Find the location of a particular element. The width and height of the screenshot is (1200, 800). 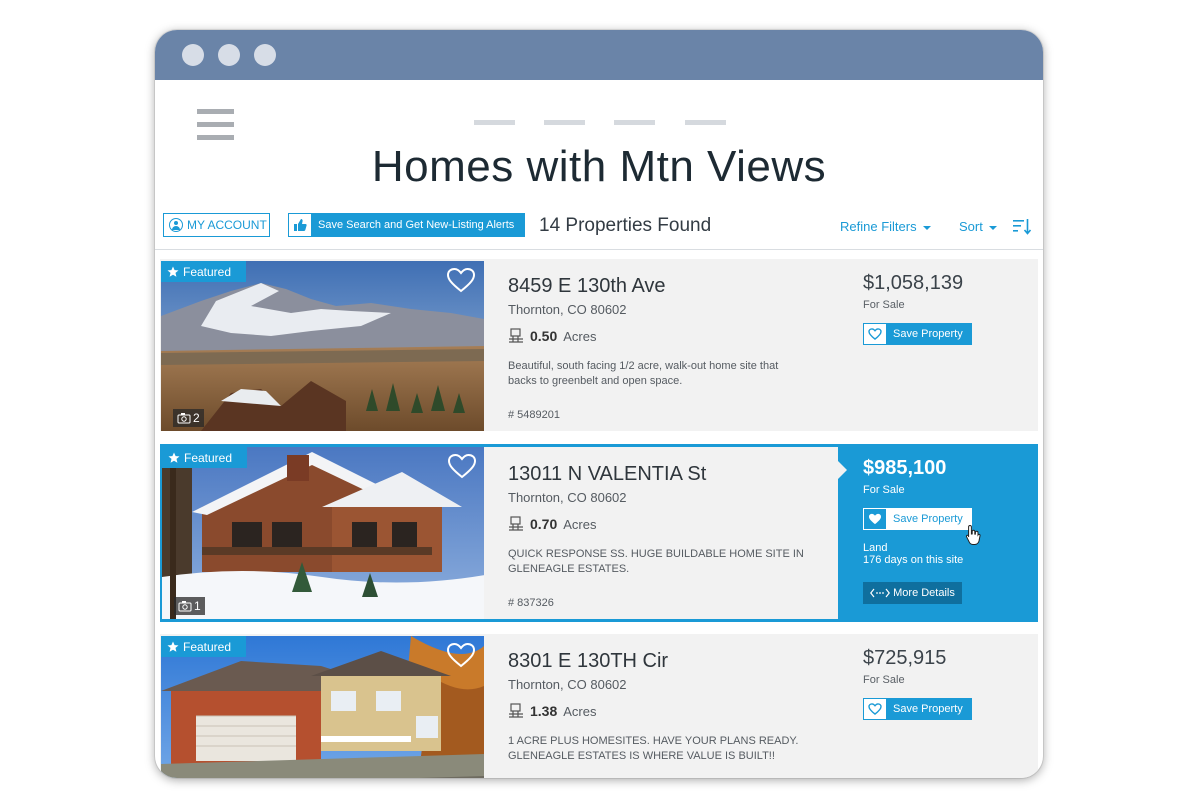

my-account-button: MY ACCOUNT is located at coordinates (216, 225).